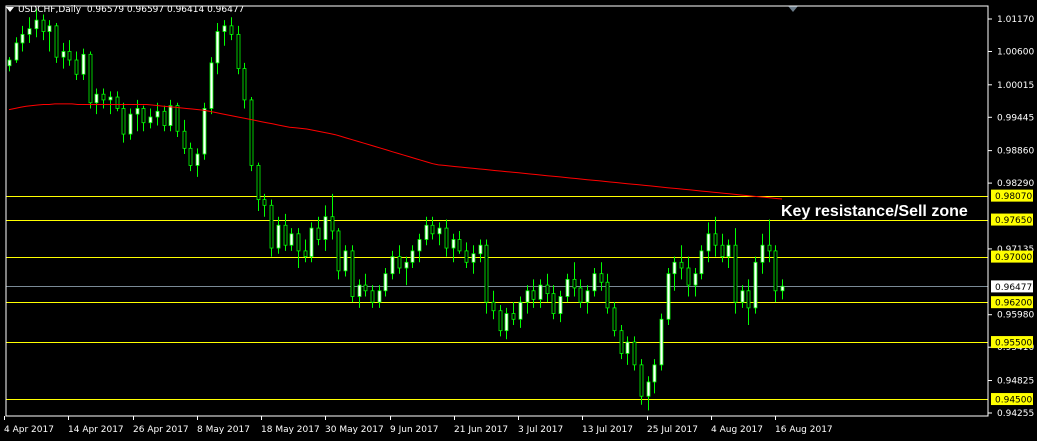 The width and height of the screenshot is (1037, 441). Describe the element at coordinates (161, 430) in the screenshot. I see `x-tick-label: 26 Apr 2017` at that location.